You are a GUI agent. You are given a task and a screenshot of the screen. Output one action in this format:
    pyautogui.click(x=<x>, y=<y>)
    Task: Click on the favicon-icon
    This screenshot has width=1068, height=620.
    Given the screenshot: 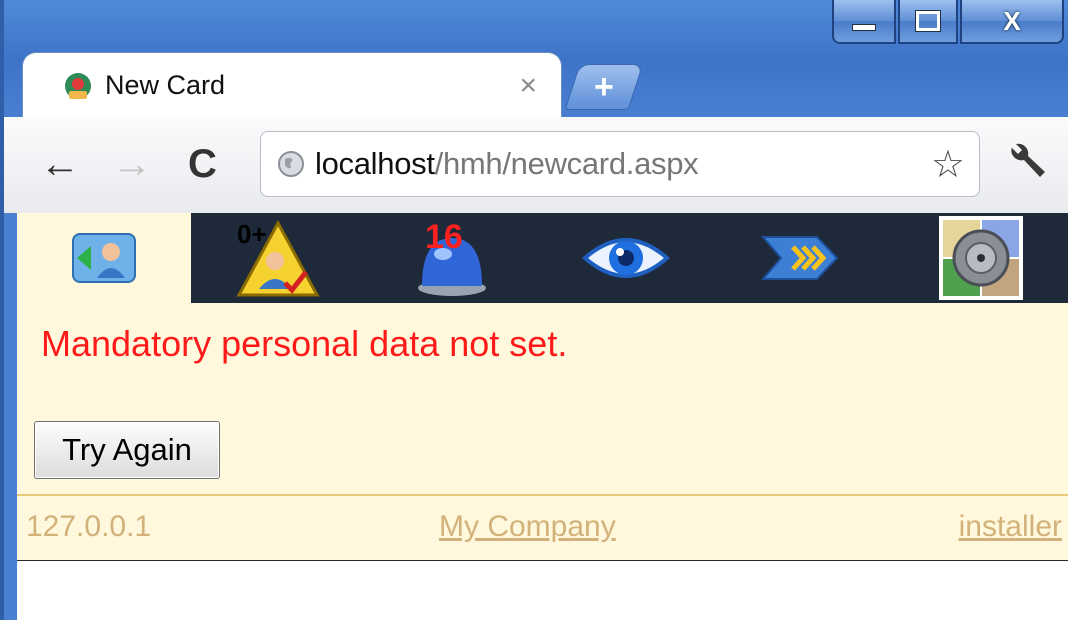 What is the action you would take?
    pyautogui.click(x=78, y=85)
    